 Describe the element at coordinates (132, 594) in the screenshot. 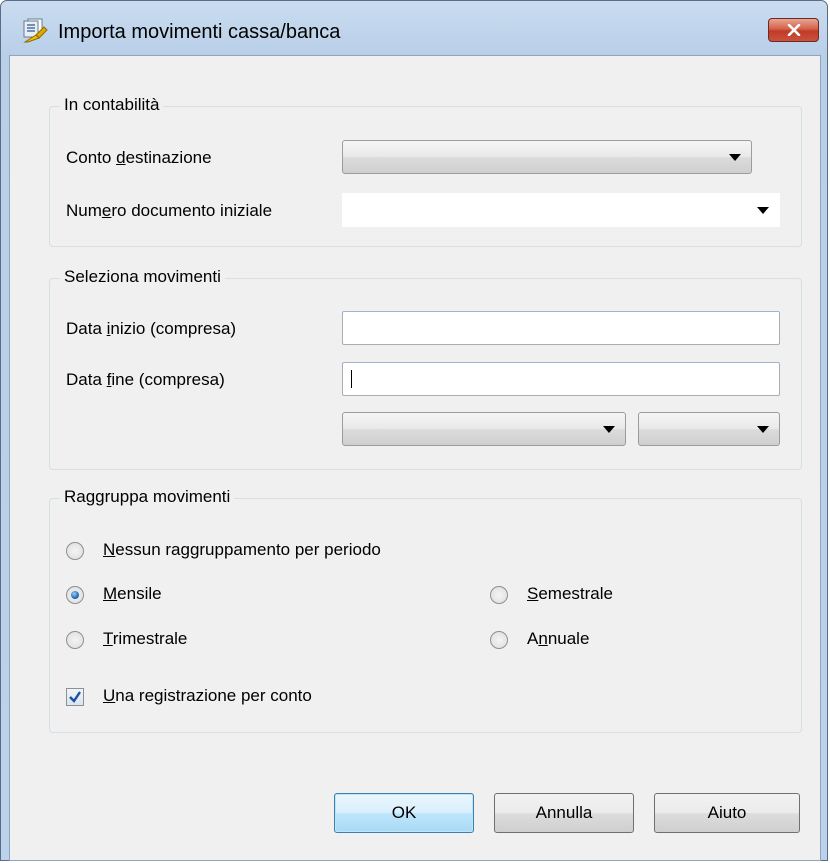

I see `radio-mensile-label: Mensile` at that location.